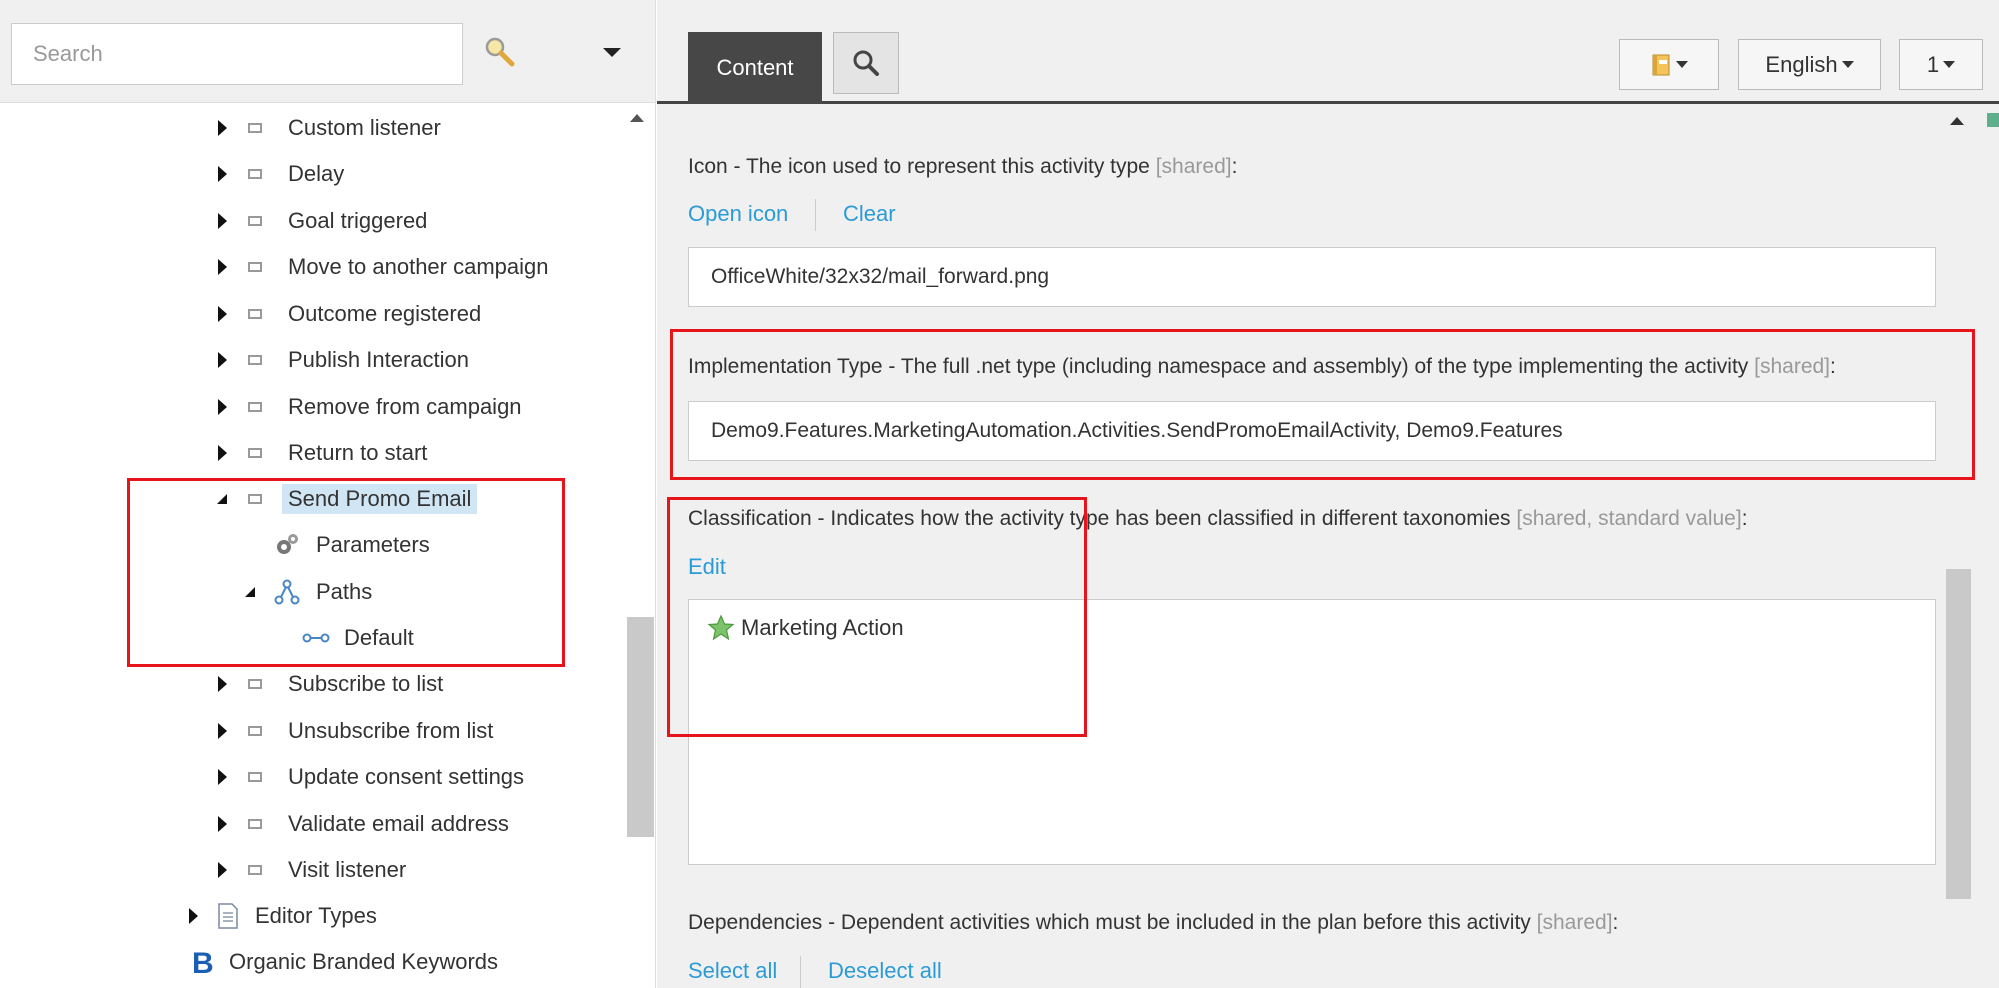 This screenshot has width=1999, height=988. Describe the element at coordinates (391, 730) in the screenshot. I see `tree-item-label: Unsubscribe from list` at that location.